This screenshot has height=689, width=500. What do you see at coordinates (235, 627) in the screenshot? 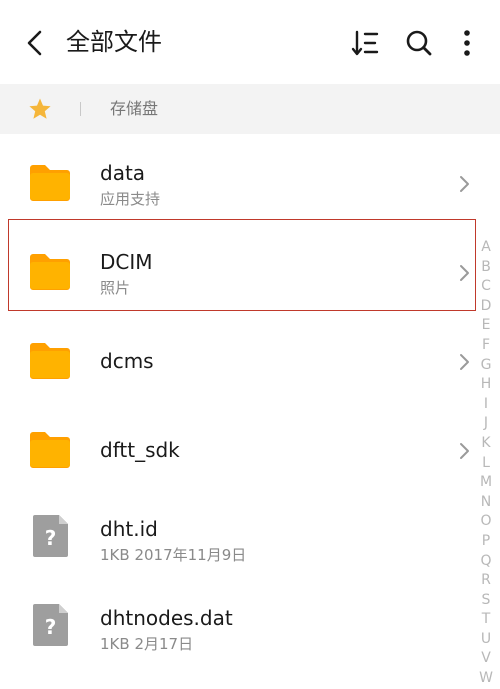
I see `file-row-dhtnodes-dat: ? dhtnodes.dat 1KB 2月17日` at bounding box center [235, 627].